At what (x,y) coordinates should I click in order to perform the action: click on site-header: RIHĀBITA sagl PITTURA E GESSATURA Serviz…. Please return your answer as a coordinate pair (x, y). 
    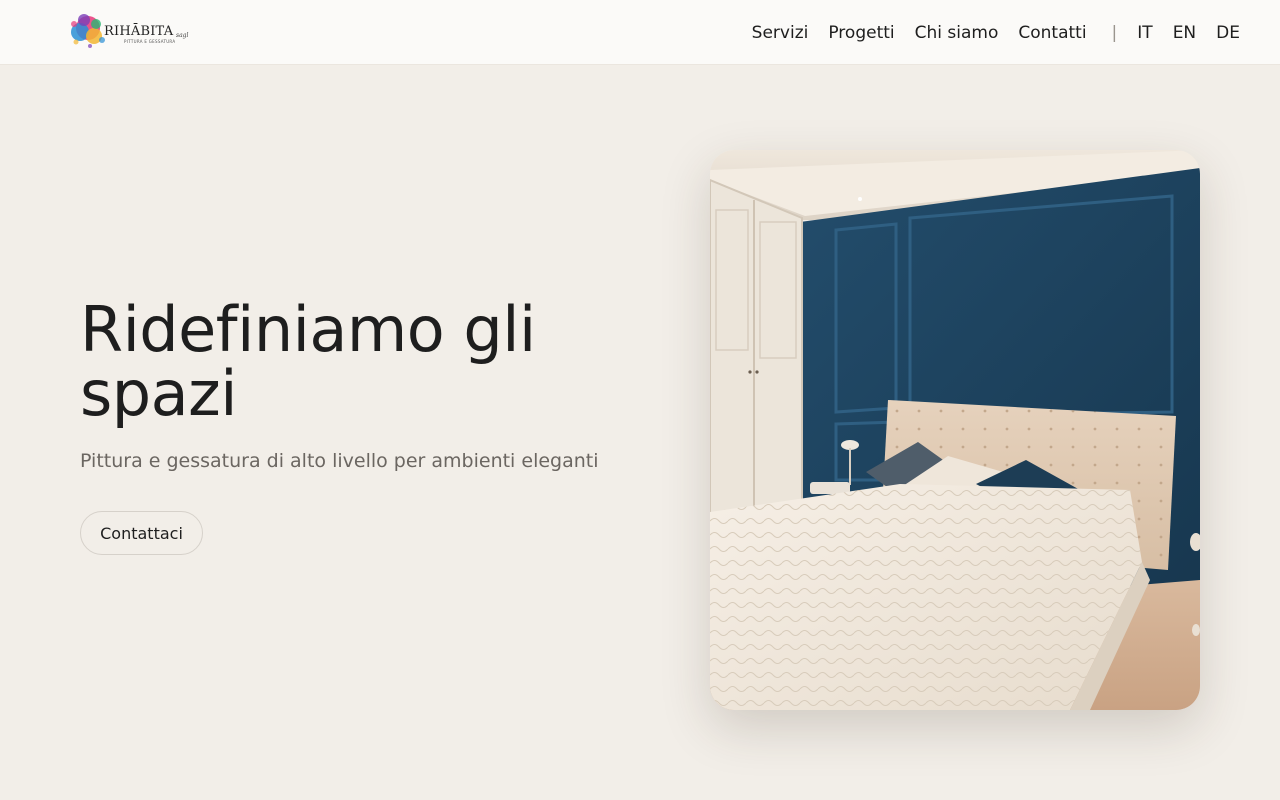
    Looking at the image, I should click on (640, 32).